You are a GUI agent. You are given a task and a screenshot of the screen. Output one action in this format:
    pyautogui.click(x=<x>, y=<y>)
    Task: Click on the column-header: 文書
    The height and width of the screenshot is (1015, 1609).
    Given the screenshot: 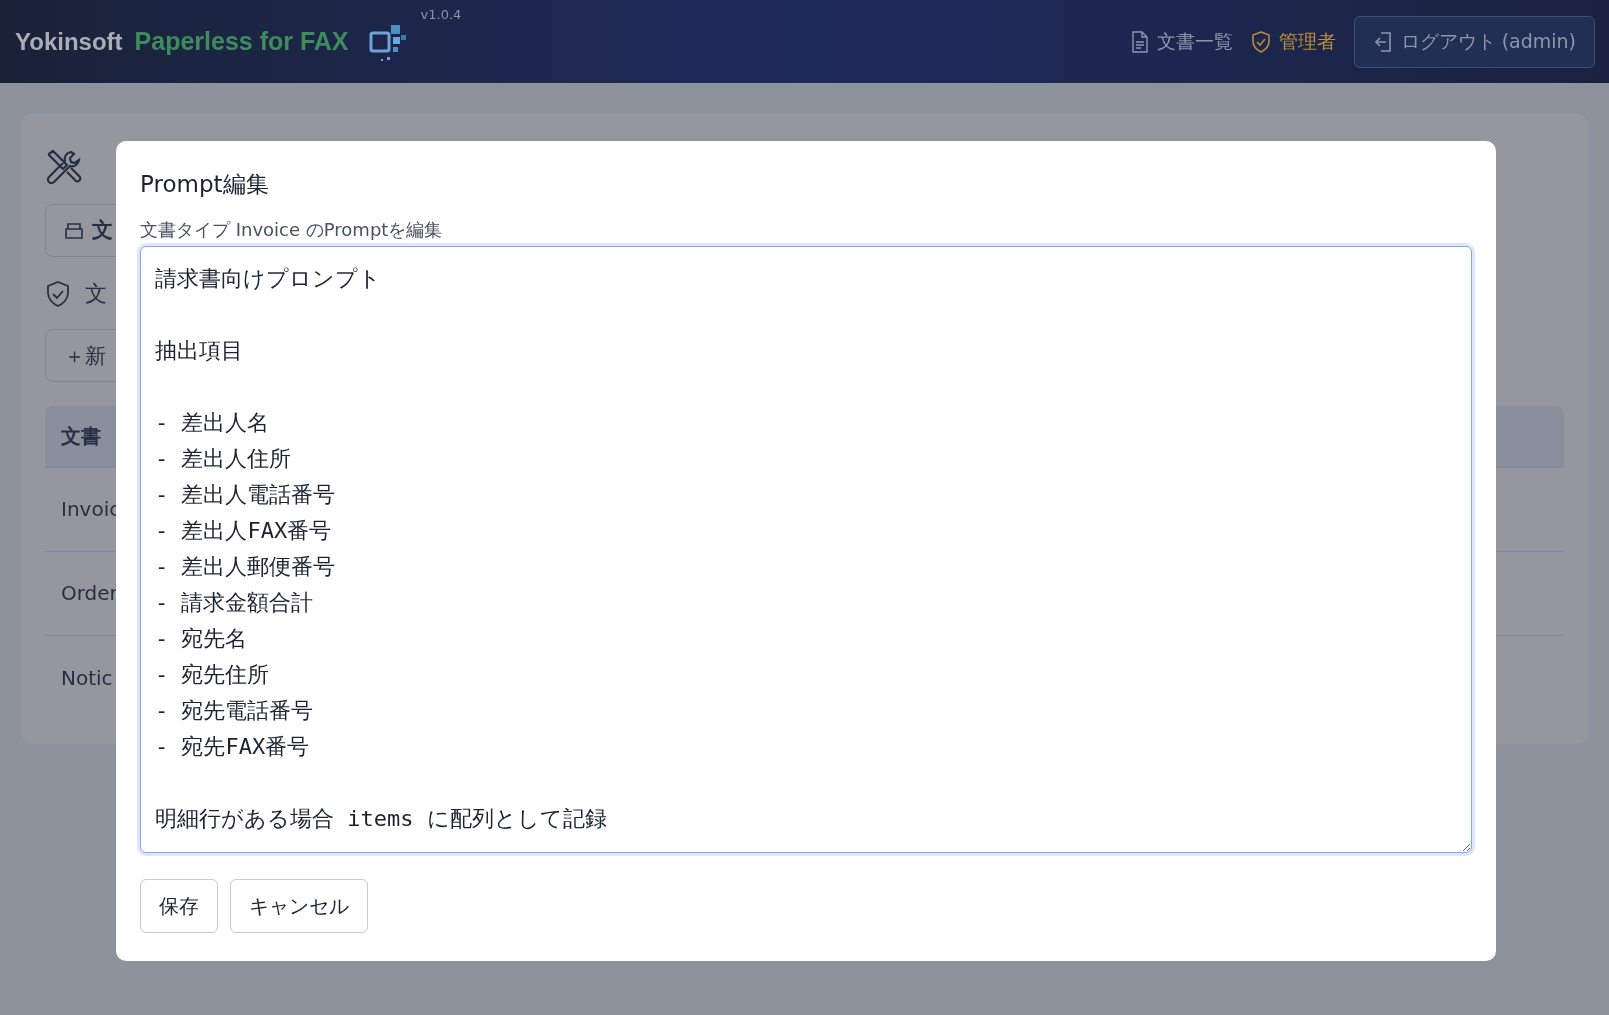 What is the action you would take?
    pyautogui.click(x=81, y=437)
    